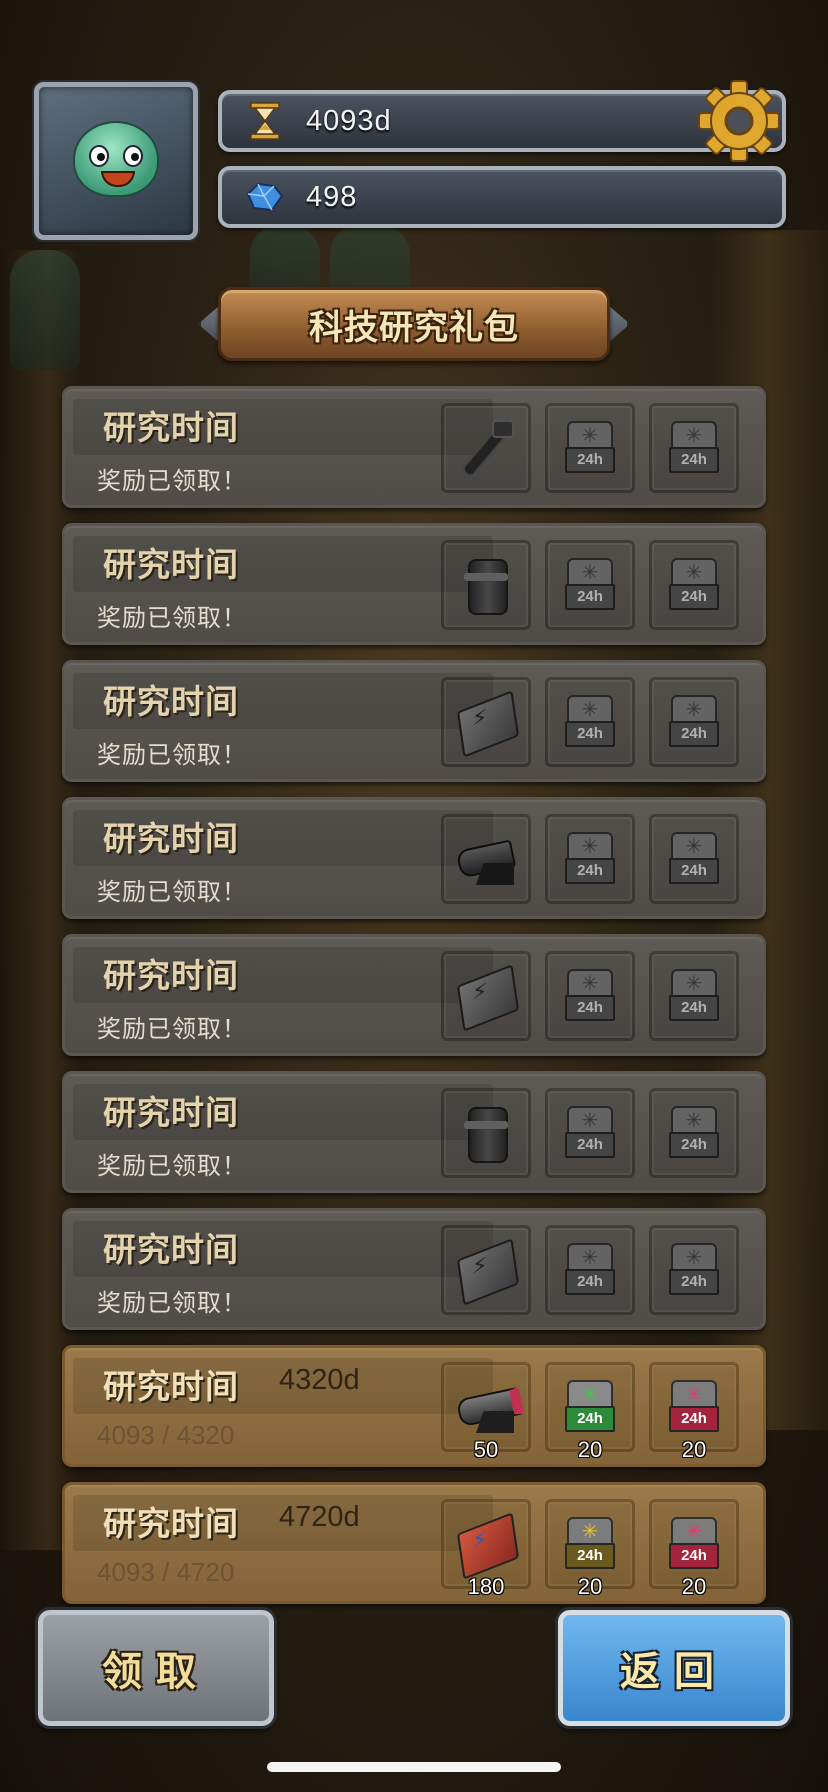 The width and height of the screenshot is (828, 1792). I want to click on gear-icon, so click(739, 121).